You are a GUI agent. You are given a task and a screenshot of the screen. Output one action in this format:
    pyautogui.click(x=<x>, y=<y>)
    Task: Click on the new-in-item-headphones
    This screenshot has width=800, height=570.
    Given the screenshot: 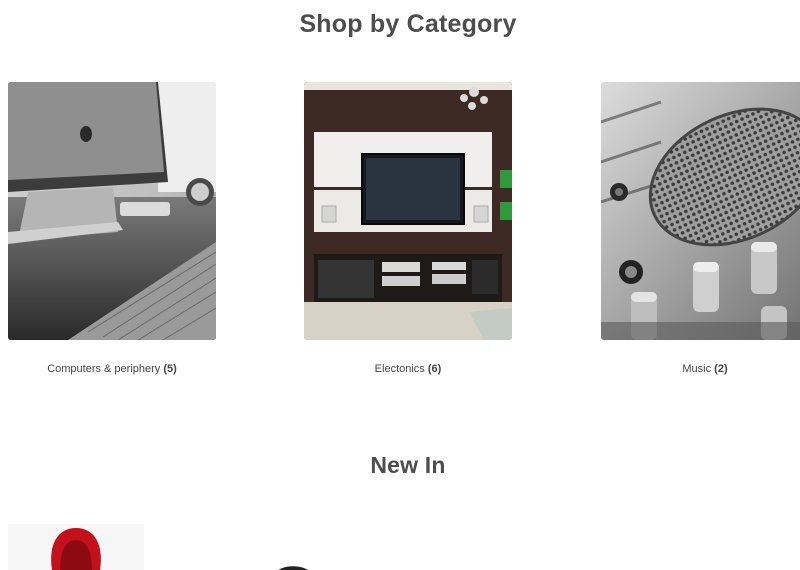 What is the action you would take?
    pyautogui.click(x=294, y=565)
    